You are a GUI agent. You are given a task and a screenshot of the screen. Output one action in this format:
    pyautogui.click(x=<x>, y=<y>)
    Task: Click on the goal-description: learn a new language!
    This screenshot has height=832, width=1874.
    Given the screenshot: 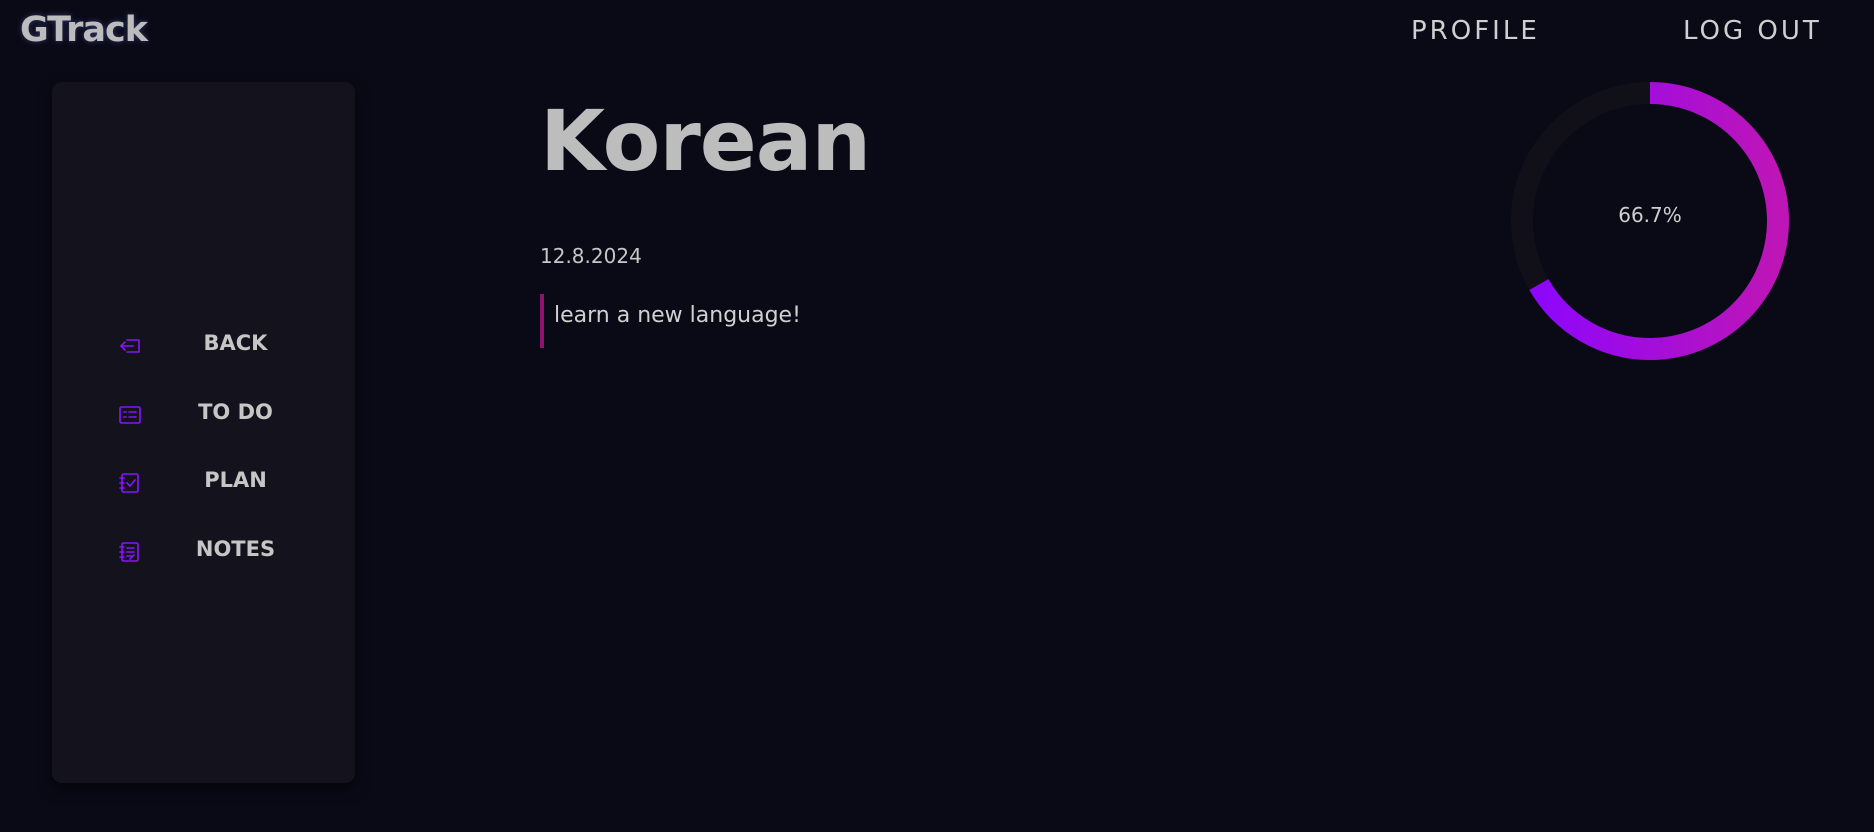 What is the action you would take?
    pyautogui.click(x=670, y=321)
    